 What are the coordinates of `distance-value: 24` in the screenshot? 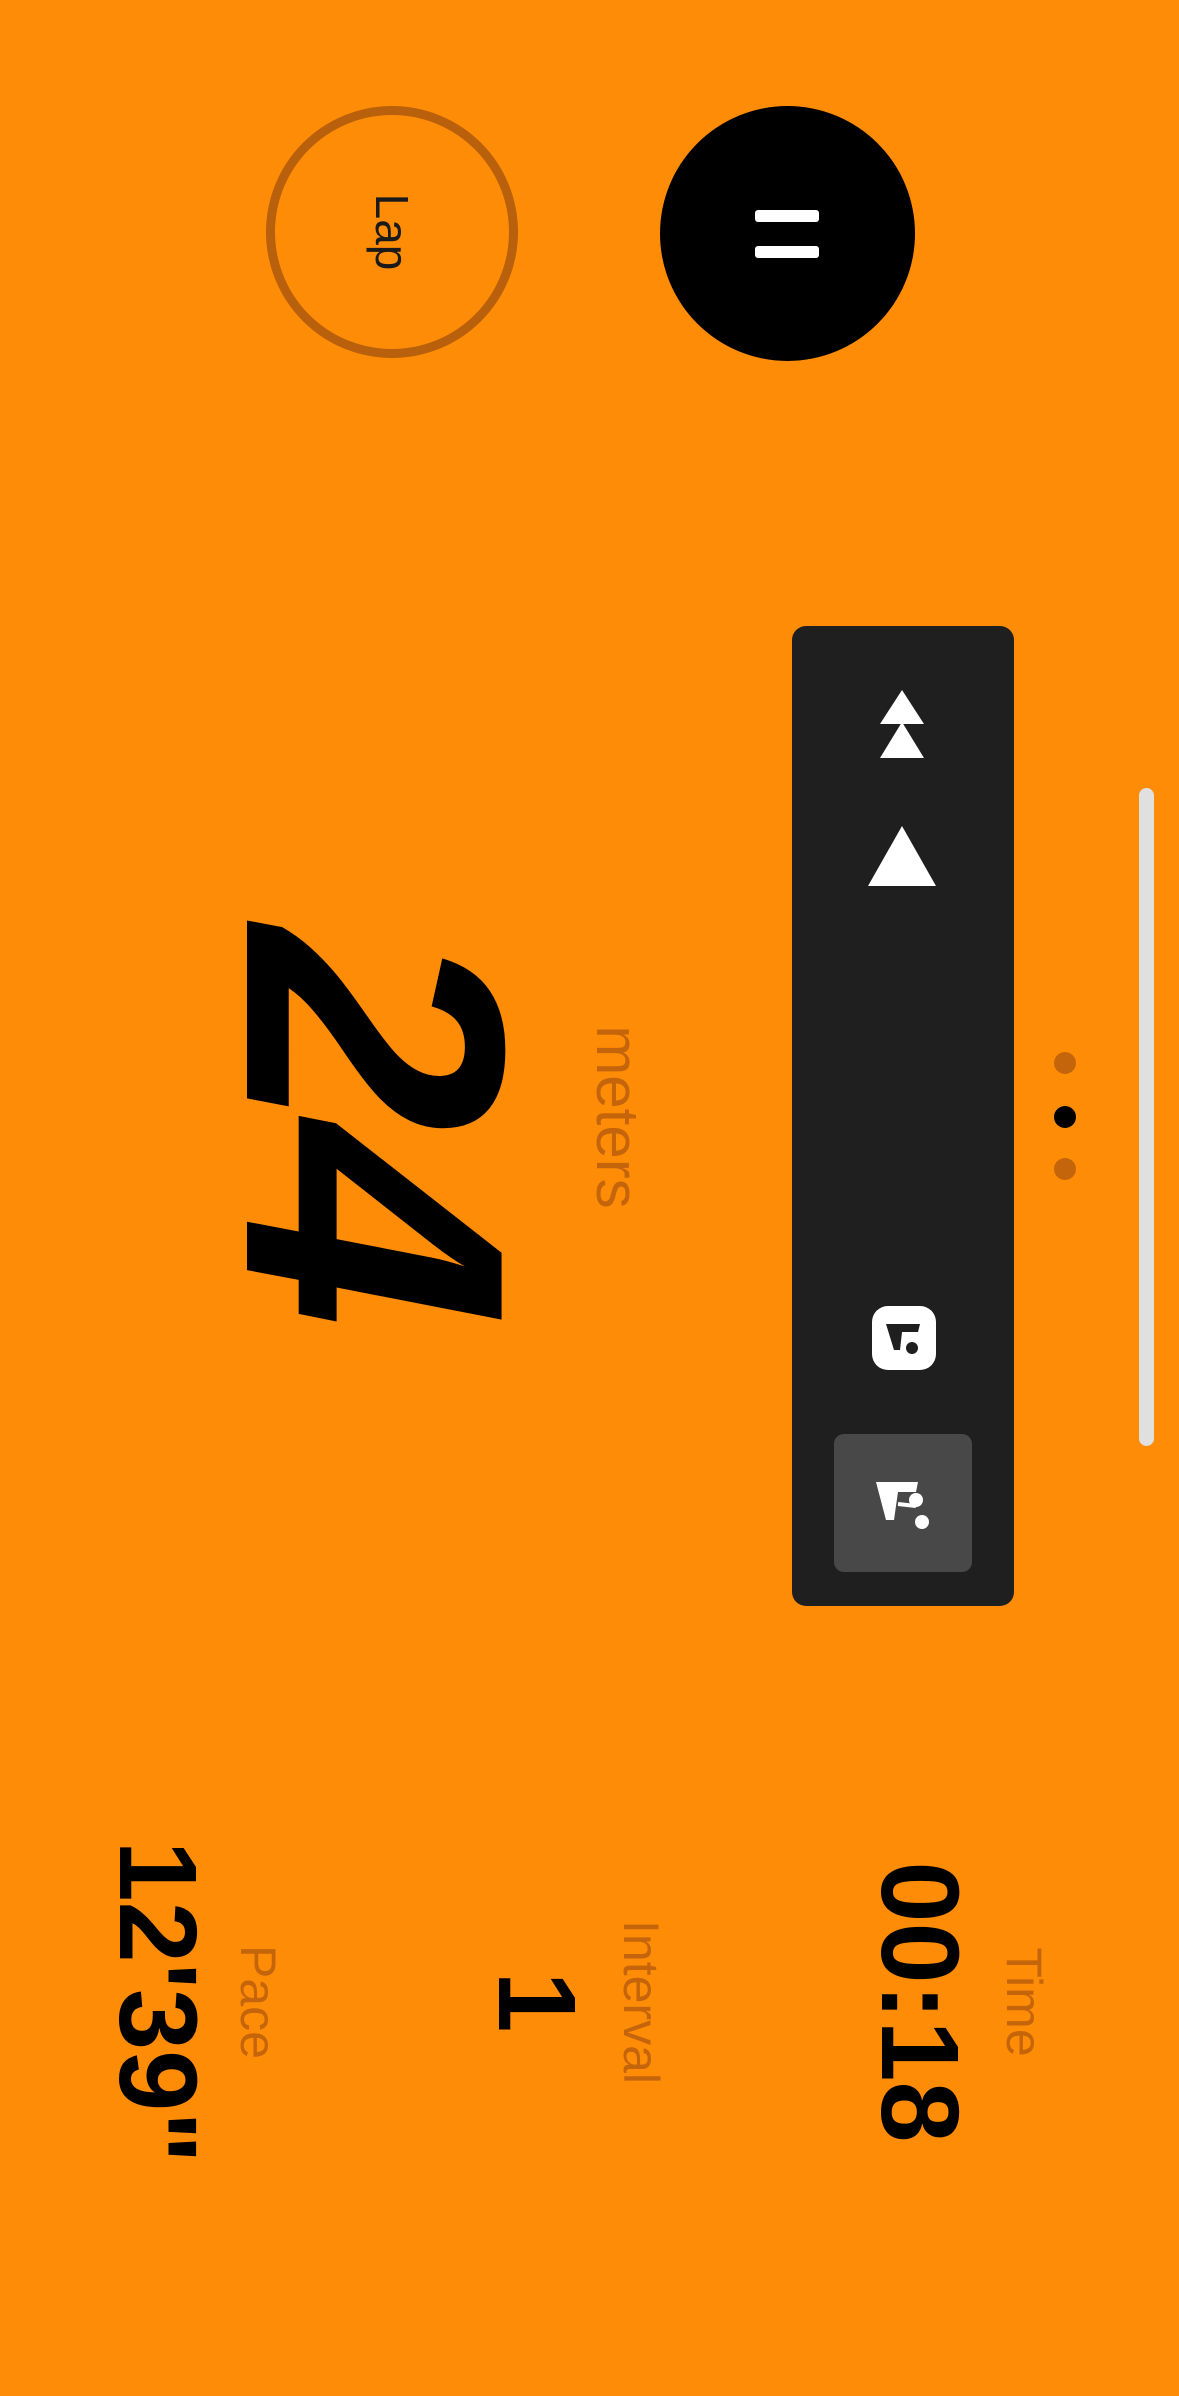 It's located at (374, 1122).